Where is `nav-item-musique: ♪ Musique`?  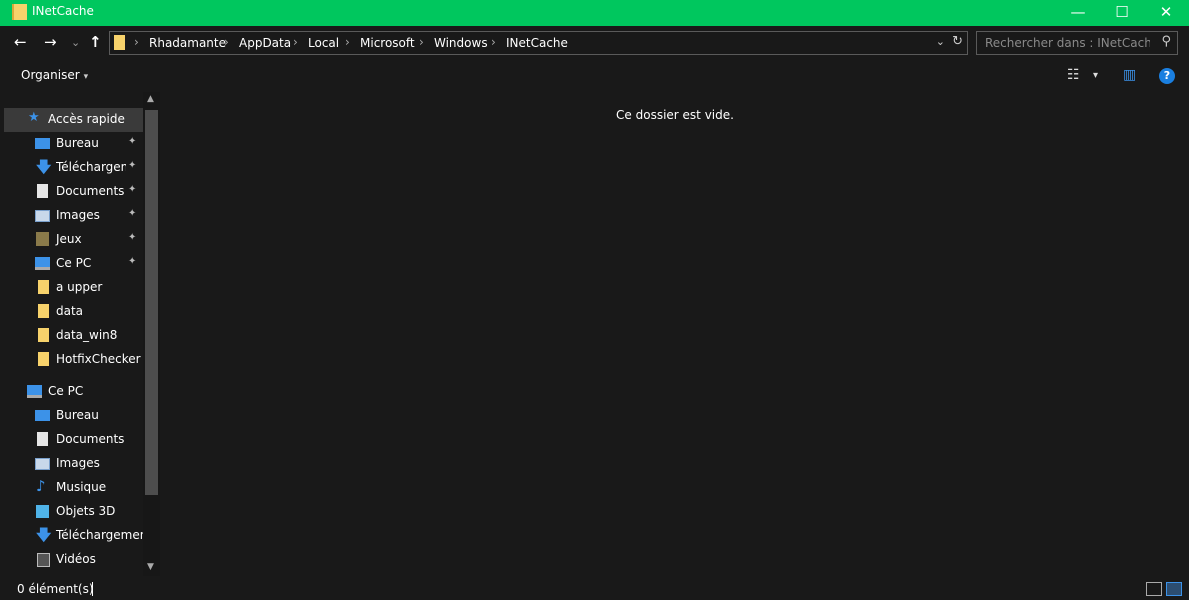
nav-item-musique: ♪ Musique is located at coordinates (71, 488).